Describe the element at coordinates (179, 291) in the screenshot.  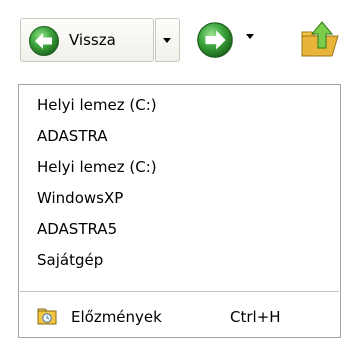
I see `menu-separator` at that location.